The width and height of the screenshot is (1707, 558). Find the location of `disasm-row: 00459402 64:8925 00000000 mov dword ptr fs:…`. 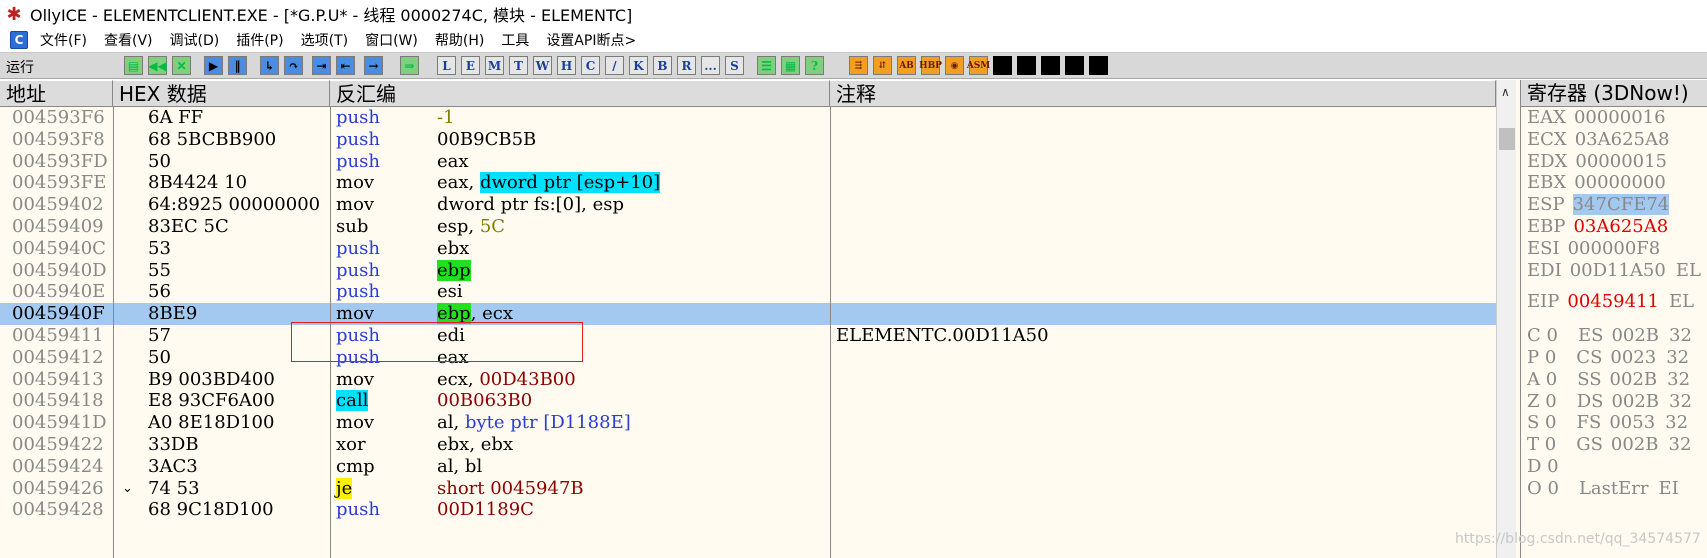

disasm-row: 00459402 64:8925 00000000 mov dword ptr fs:… is located at coordinates (748, 205).